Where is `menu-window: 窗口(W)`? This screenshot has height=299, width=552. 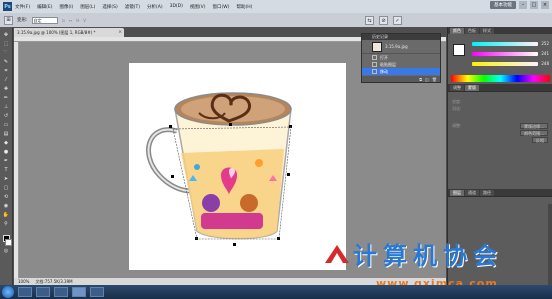 menu-window: 窗口(W) is located at coordinates (220, 7).